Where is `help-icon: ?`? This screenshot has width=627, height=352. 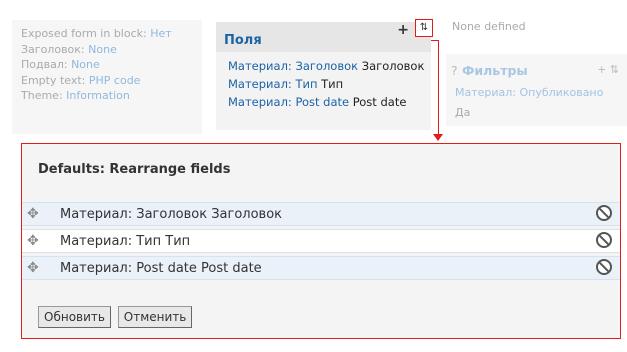
help-icon: ? is located at coordinates (454, 70).